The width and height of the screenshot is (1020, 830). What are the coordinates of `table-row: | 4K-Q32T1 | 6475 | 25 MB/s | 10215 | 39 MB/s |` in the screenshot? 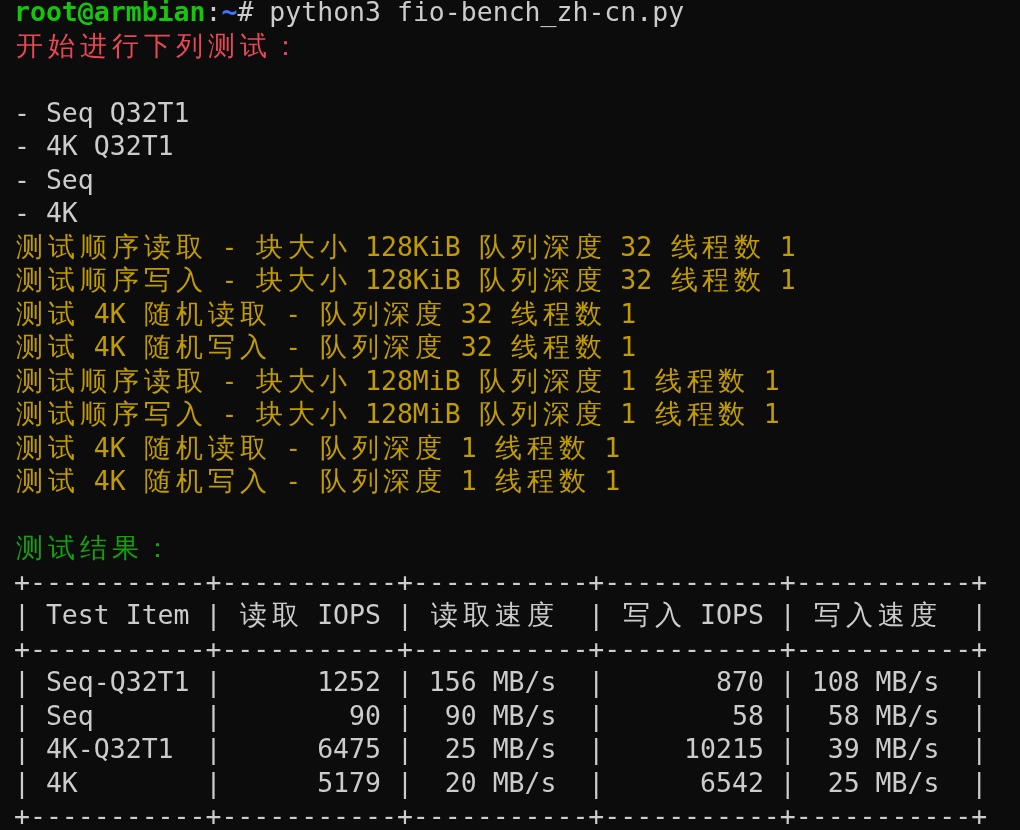 It's located at (501, 748).